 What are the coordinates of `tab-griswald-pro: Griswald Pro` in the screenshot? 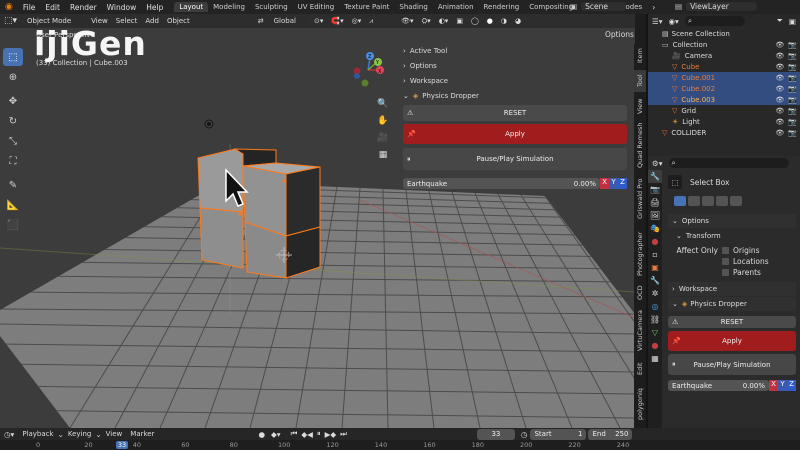 It's located at (640, 199).